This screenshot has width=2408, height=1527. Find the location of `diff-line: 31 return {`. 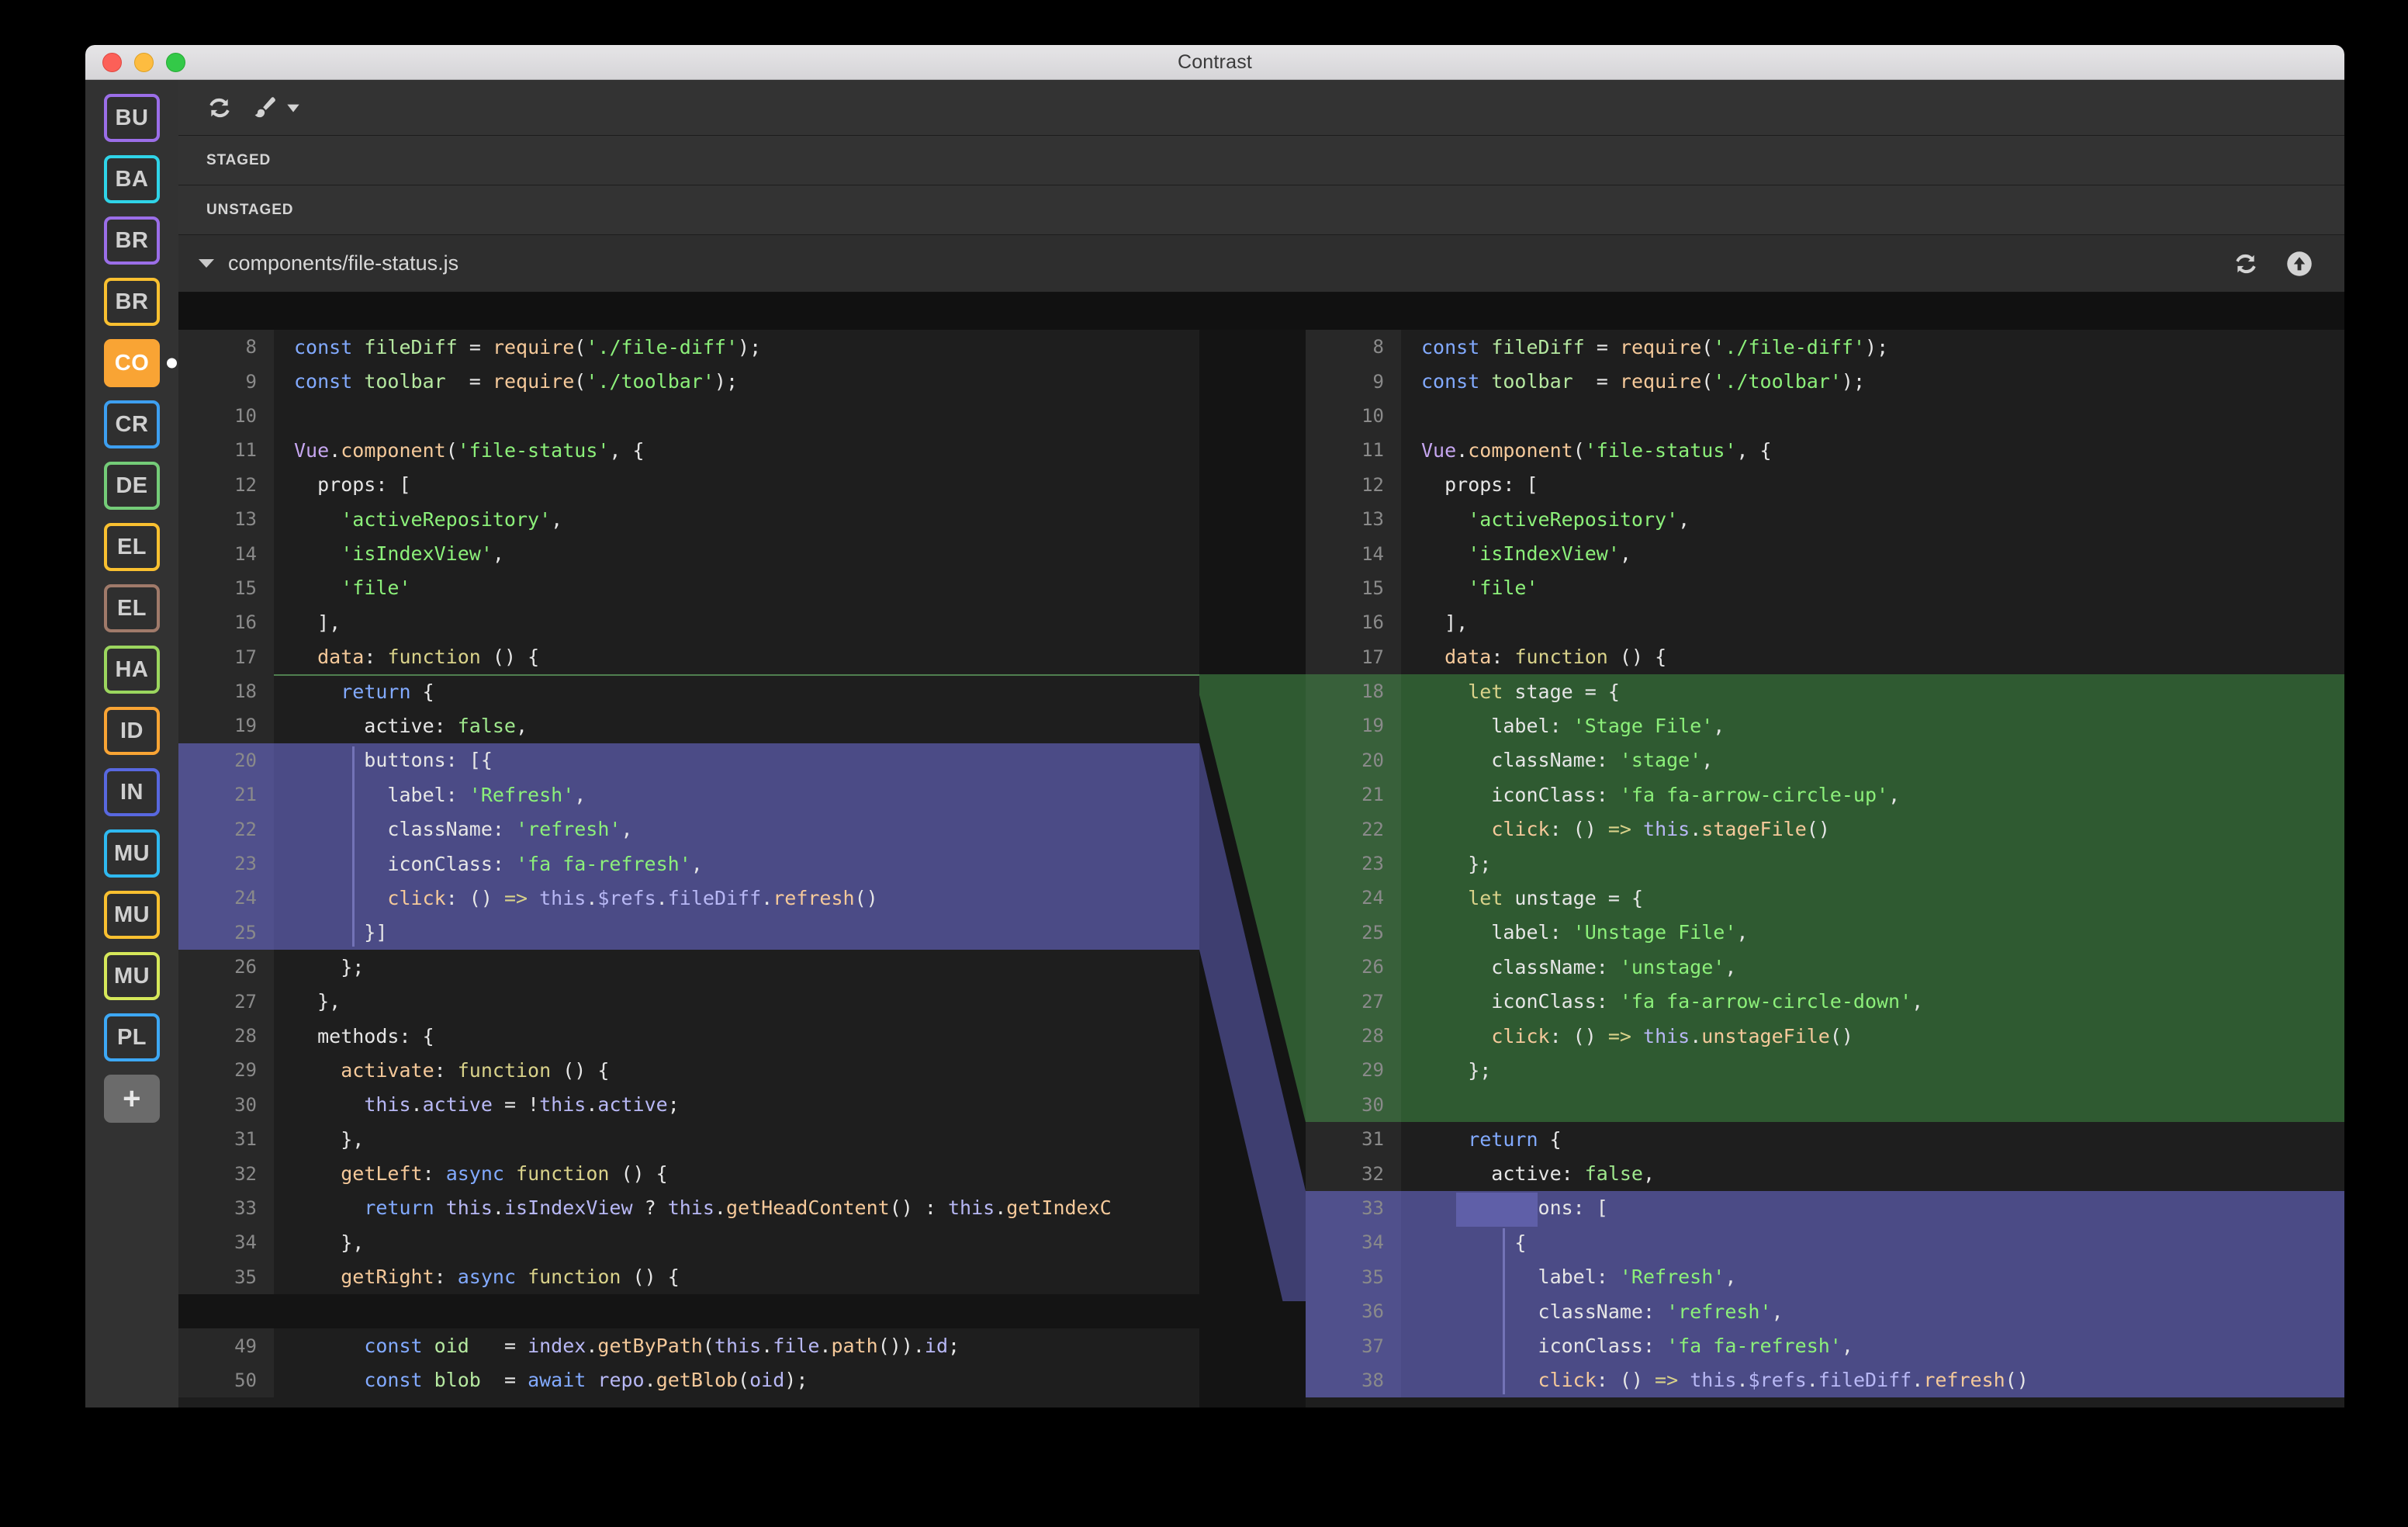

diff-line: 31 return { is located at coordinates (1825, 1139).